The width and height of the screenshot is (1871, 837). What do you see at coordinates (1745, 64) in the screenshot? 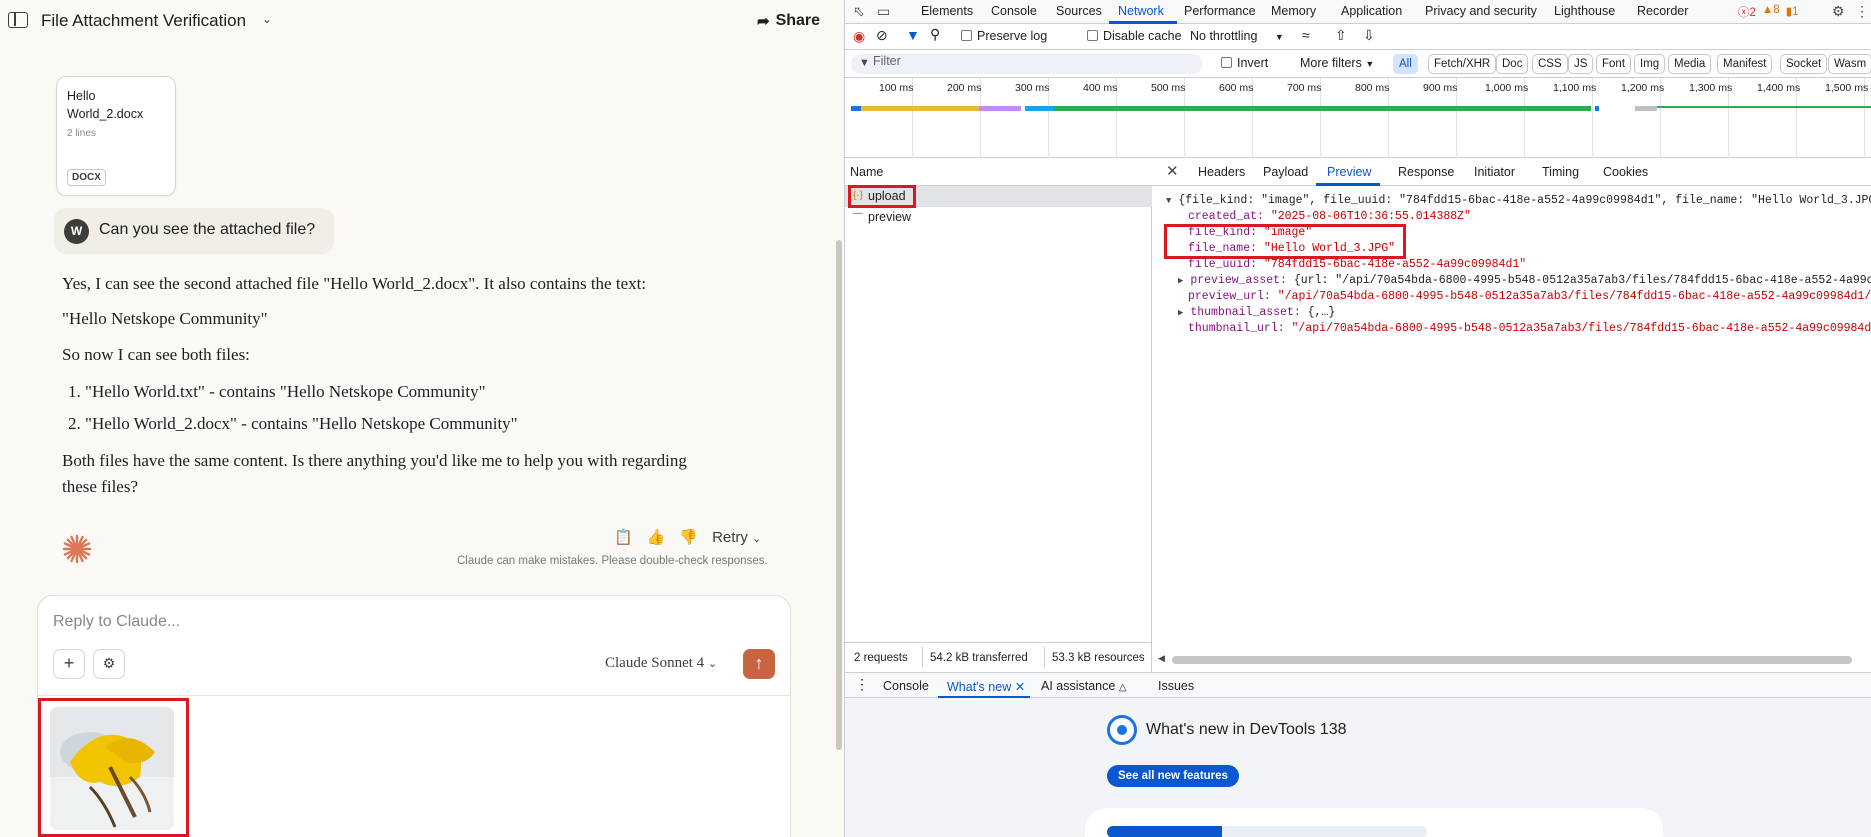
I see `filter-chip-manifest: Manifest` at bounding box center [1745, 64].